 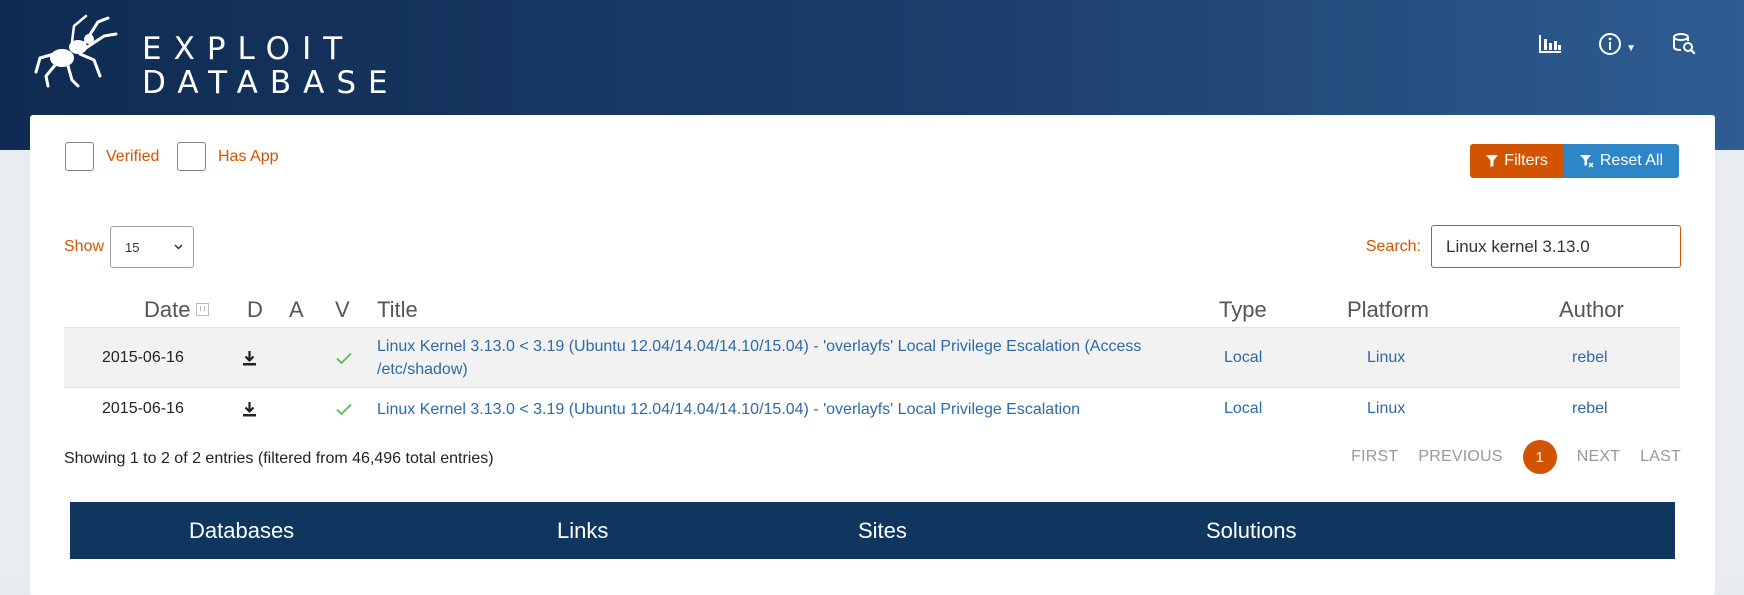 I want to click on search-input, so click(x=1556, y=246).